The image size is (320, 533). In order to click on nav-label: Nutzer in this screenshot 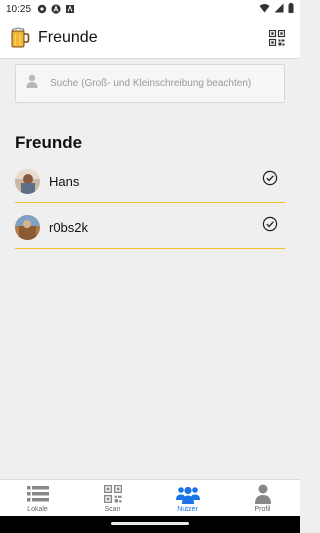, I will do `click(187, 509)`.